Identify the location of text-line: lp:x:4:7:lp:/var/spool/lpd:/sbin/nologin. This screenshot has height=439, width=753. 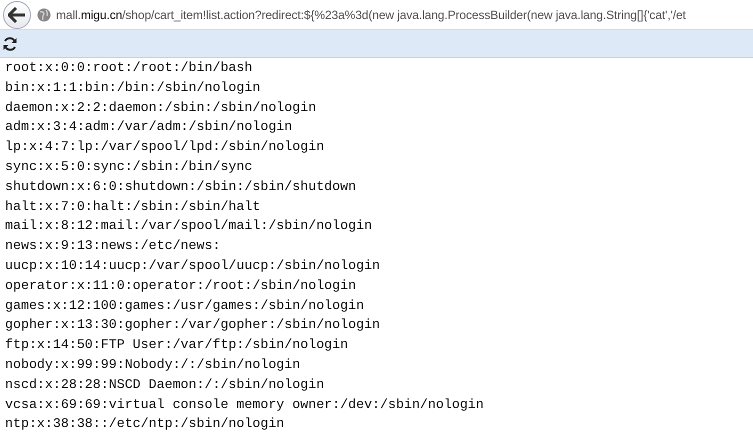
(164, 147).